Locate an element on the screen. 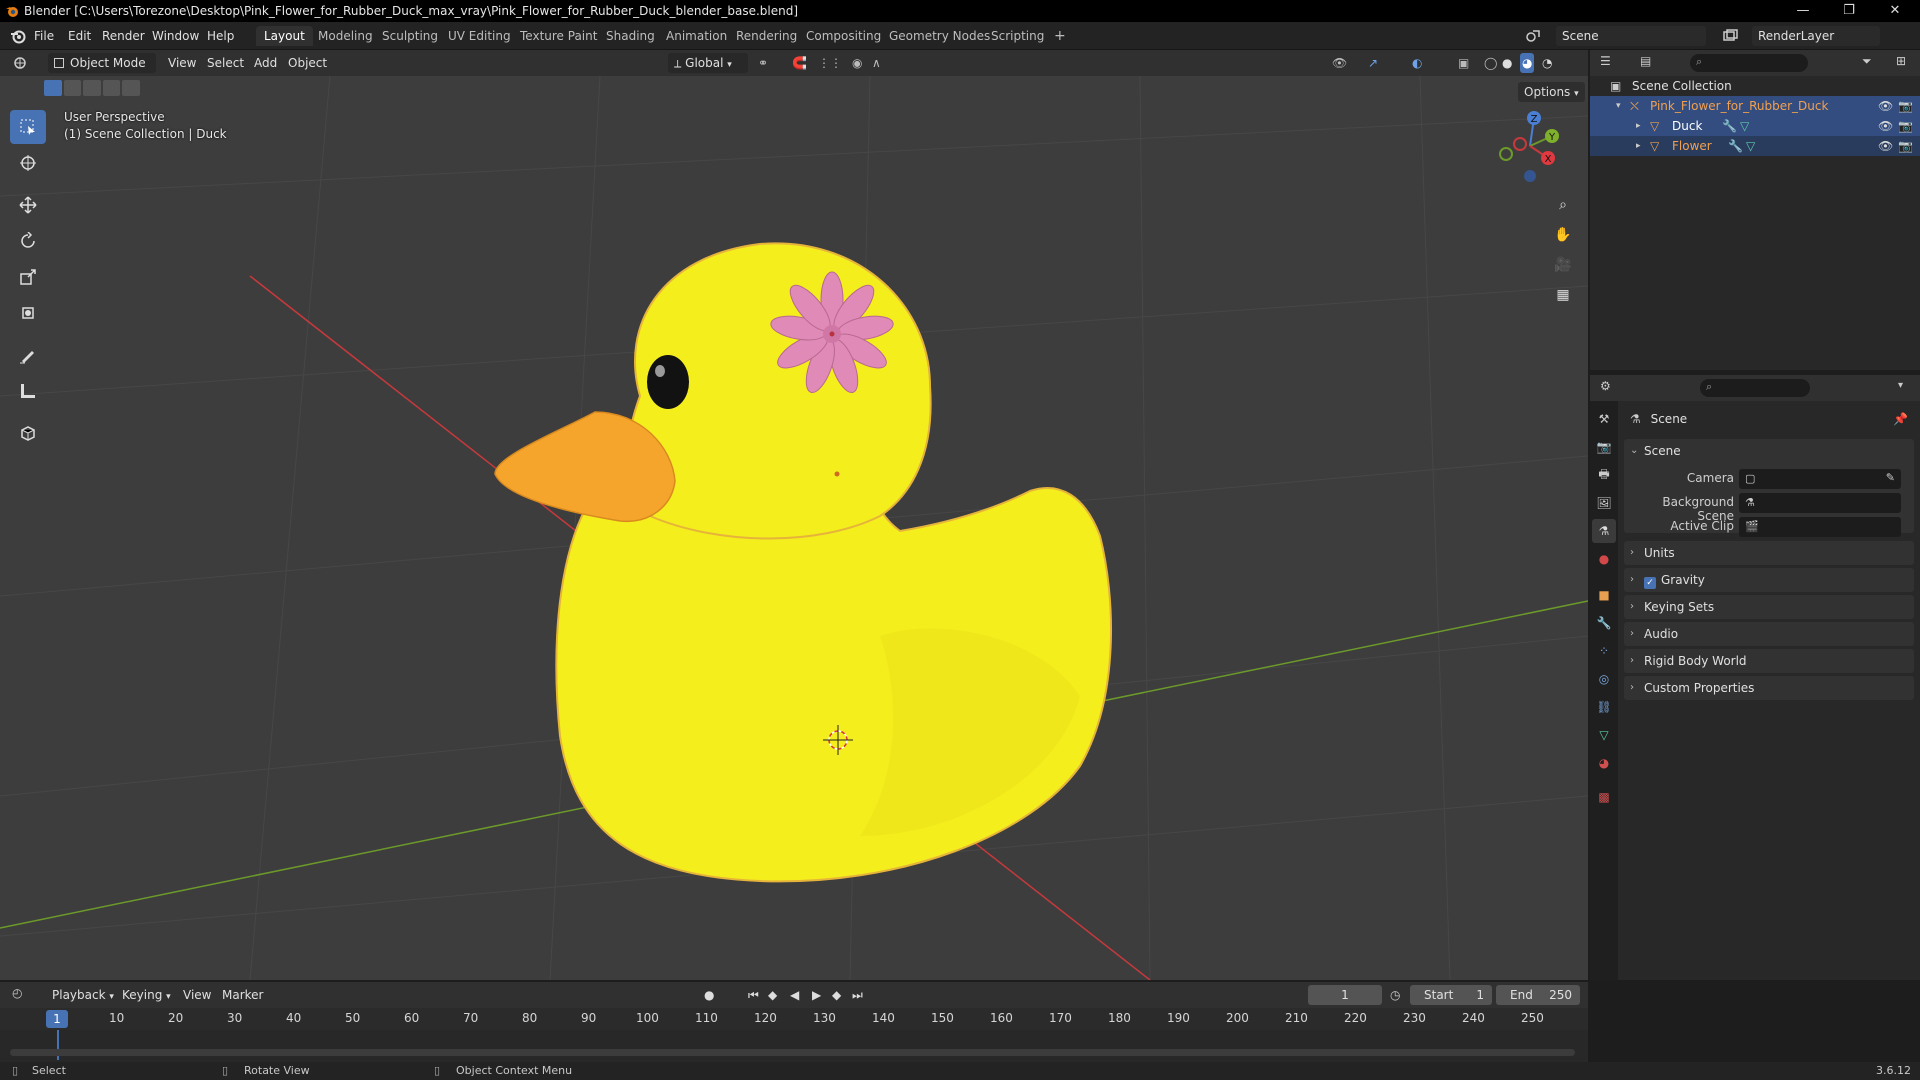  outliner-row-duck: ▸ ▽ Duck 🔧 ▽ 👁 📷 is located at coordinates (1755, 126).